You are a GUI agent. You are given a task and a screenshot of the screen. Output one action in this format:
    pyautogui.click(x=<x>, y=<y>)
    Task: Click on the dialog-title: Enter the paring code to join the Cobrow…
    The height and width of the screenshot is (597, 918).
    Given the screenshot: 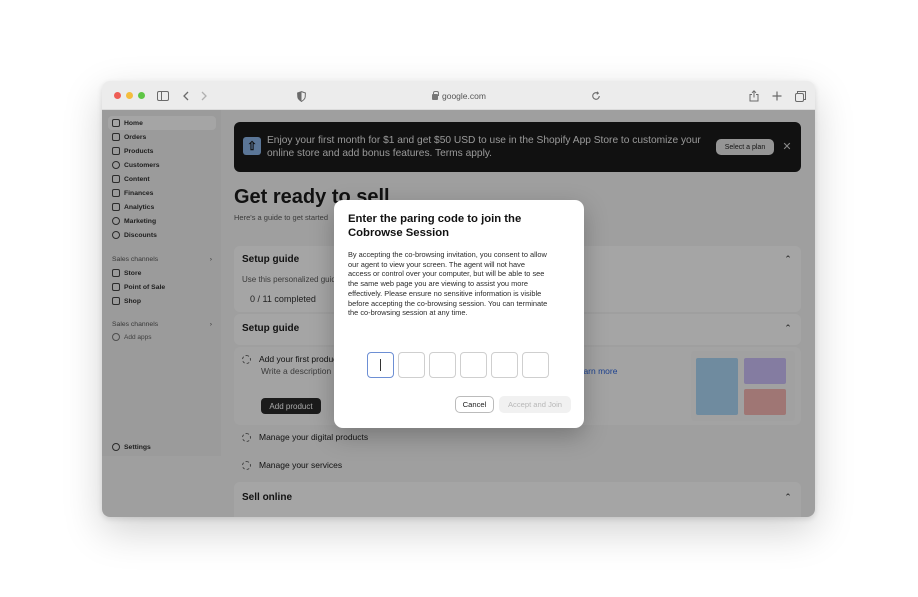 What is the action you would take?
    pyautogui.click(x=435, y=226)
    